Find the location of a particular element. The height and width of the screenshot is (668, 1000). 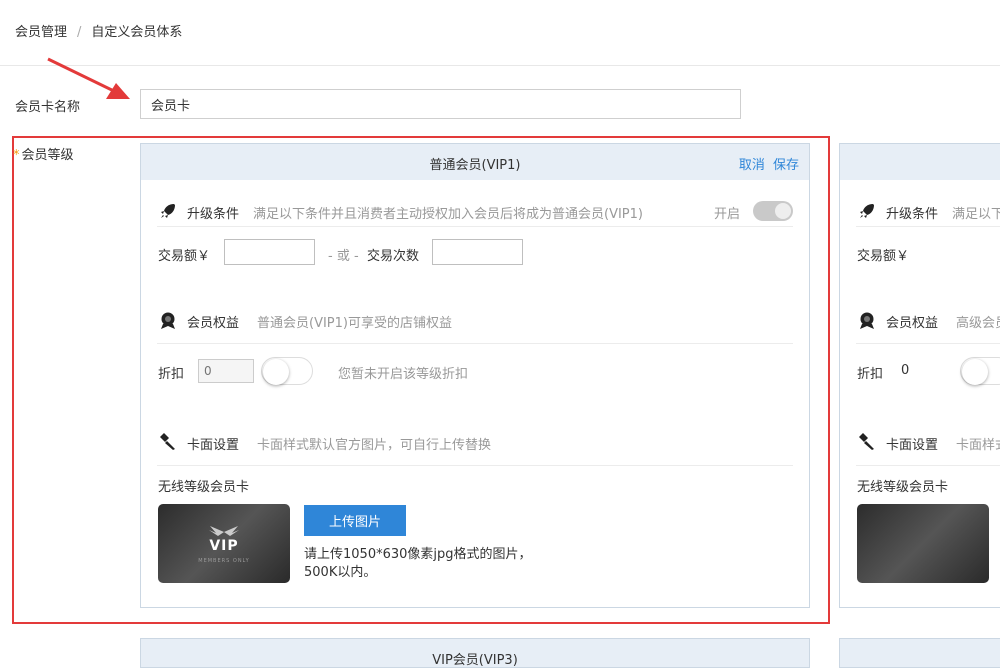

level-card-title: 普通会员(VIP1) is located at coordinates (475, 165).